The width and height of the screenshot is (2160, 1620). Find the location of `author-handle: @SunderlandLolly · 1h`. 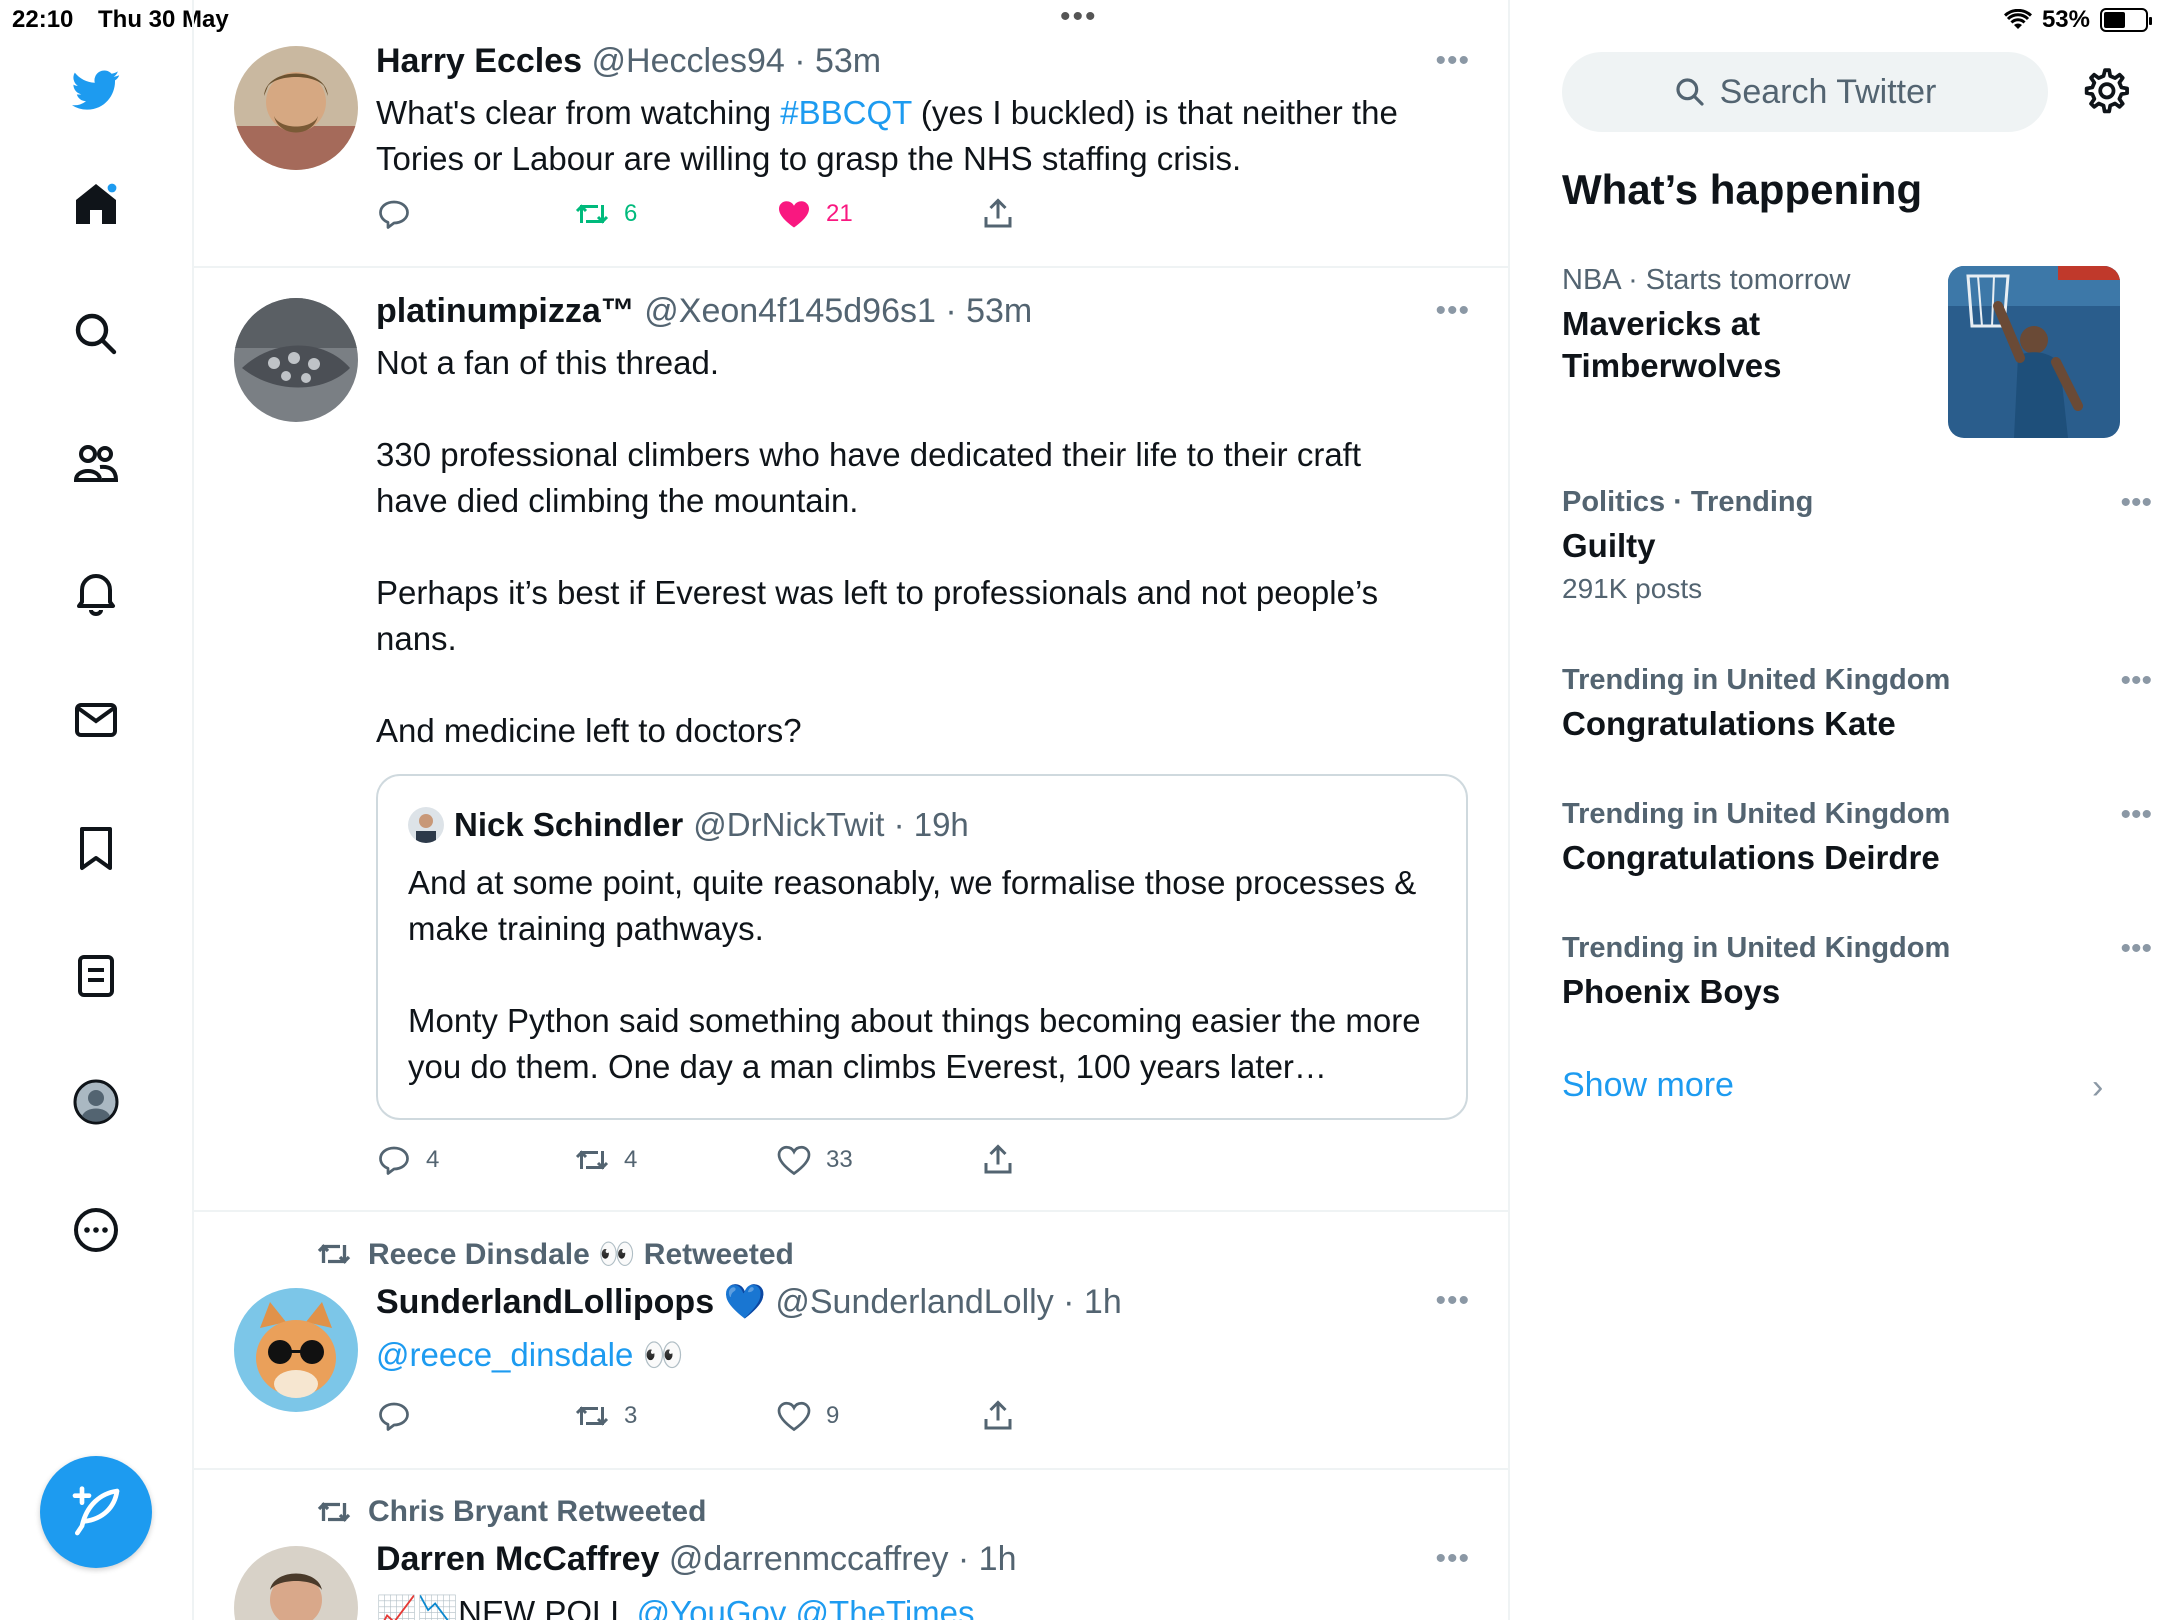

author-handle: @SunderlandLolly · 1h is located at coordinates (948, 1302).